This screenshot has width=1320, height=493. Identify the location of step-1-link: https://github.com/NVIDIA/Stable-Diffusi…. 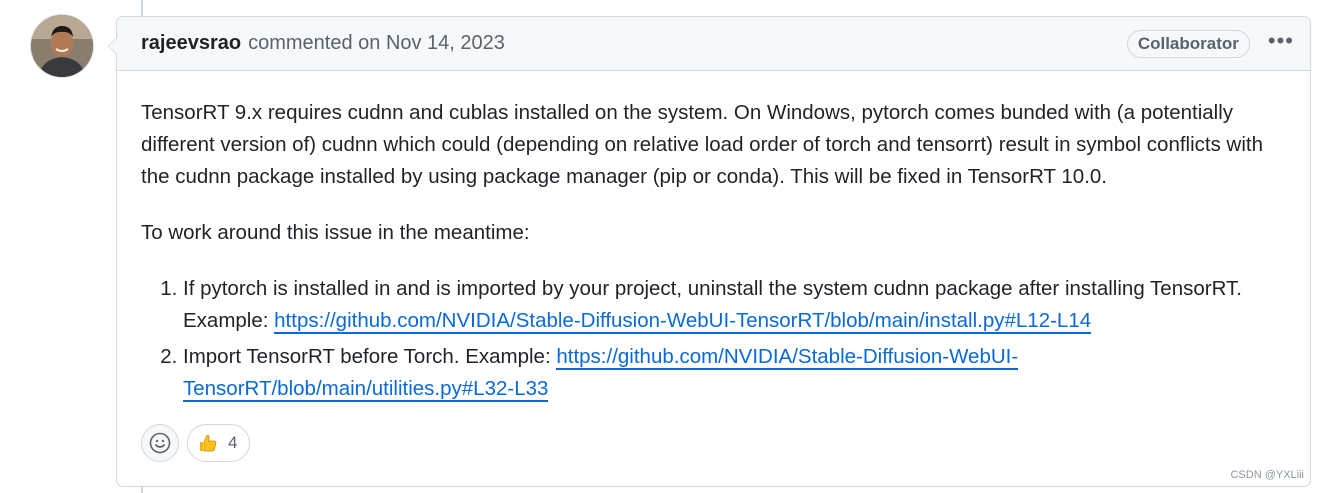
(683, 321).